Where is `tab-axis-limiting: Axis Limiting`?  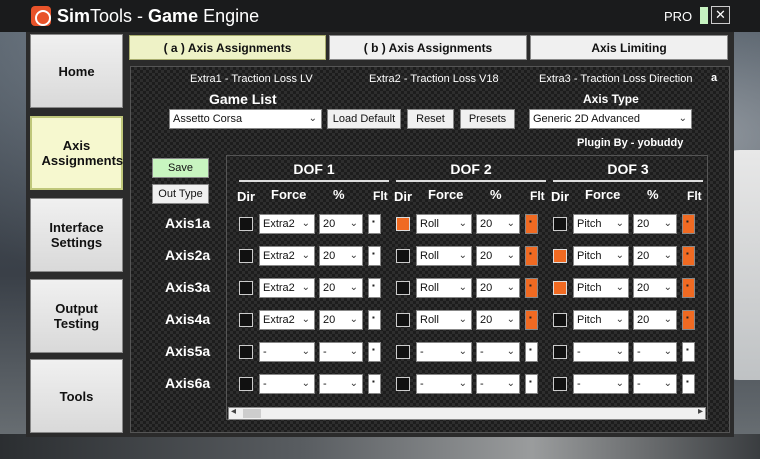 tab-axis-limiting: Axis Limiting is located at coordinates (629, 47).